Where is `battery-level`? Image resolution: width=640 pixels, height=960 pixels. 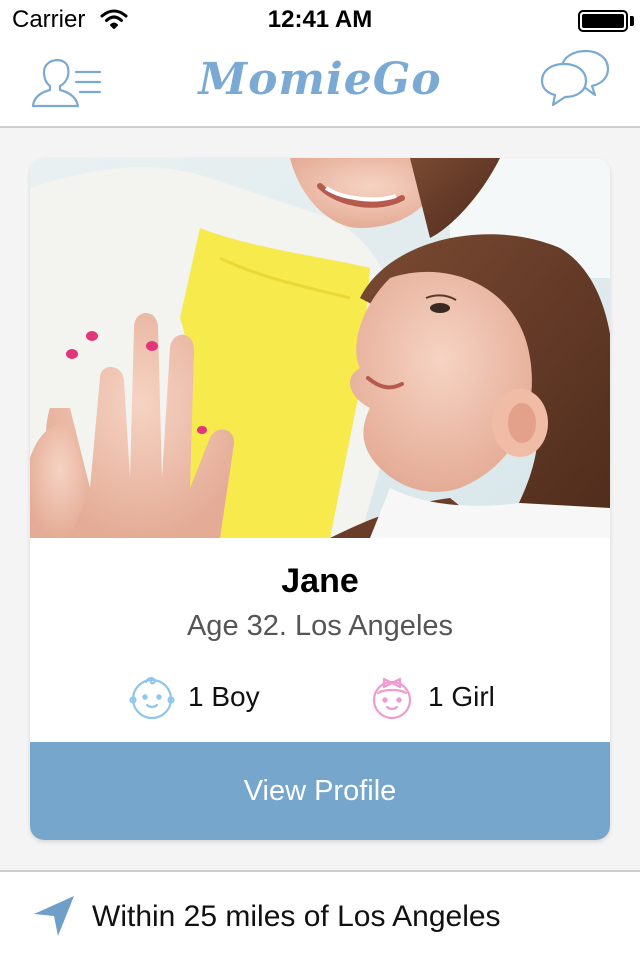
battery-level is located at coordinates (603, 21).